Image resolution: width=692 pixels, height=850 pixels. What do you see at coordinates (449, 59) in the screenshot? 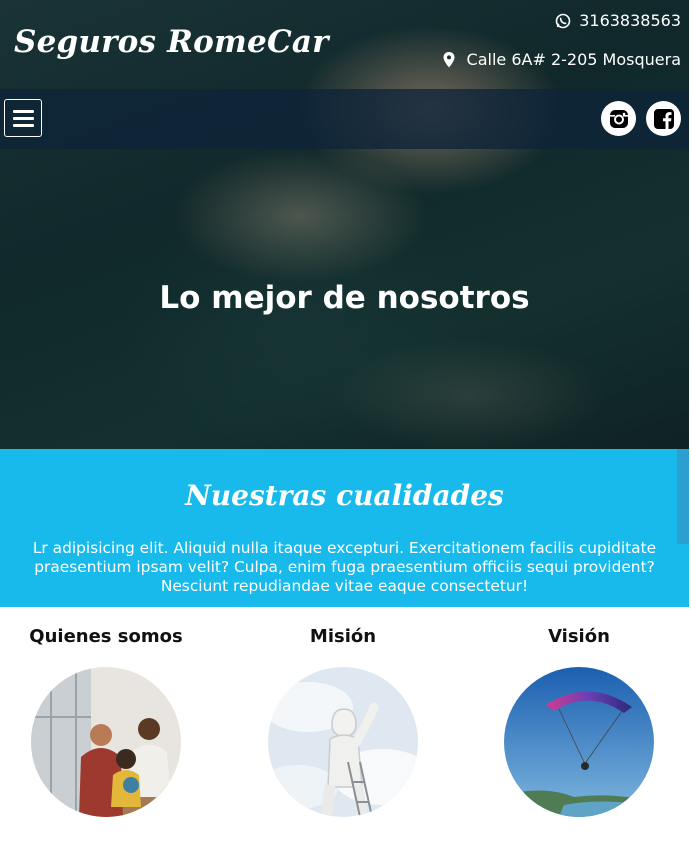
I see `map-marker-icon` at bounding box center [449, 59].